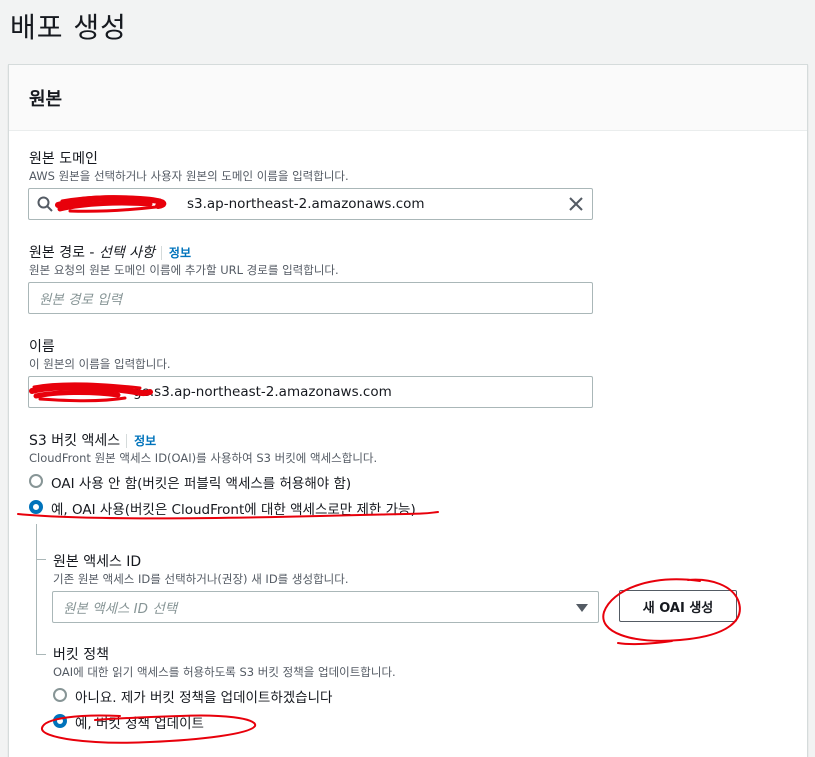 The image size is (815, 757). I want to click on origin-path-label-text: 원본 경로 -, so click(64, 253).